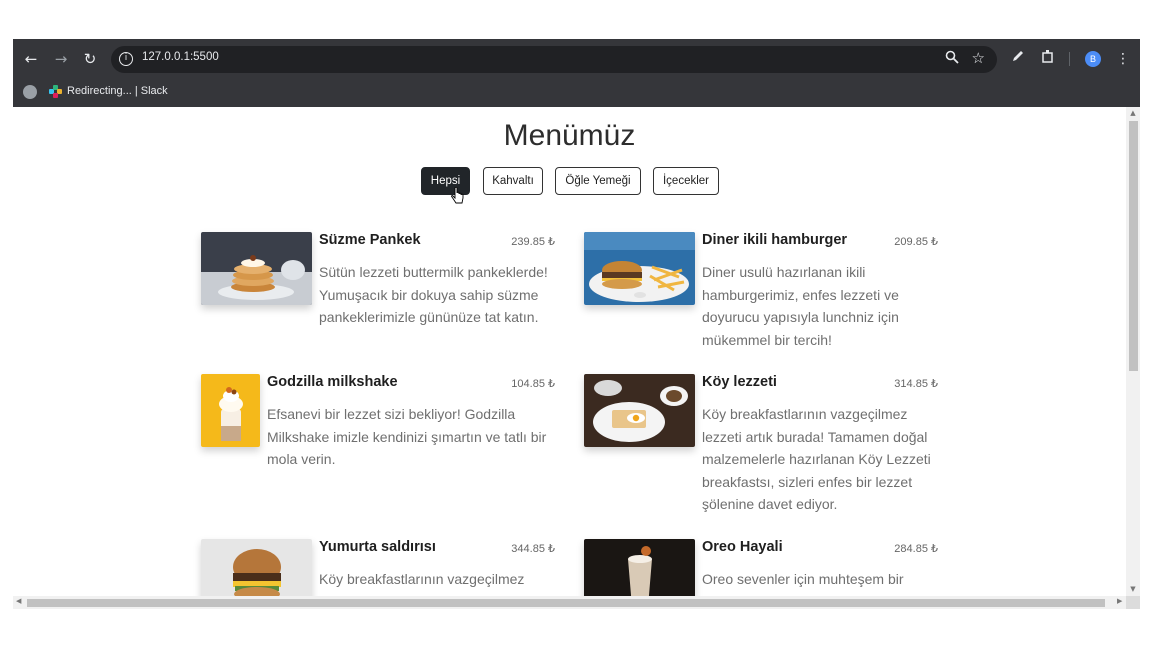  What do you see at coordinates (55, 91) in the screenshot?
I see `slack-icon` at bounding box center [55, 91].